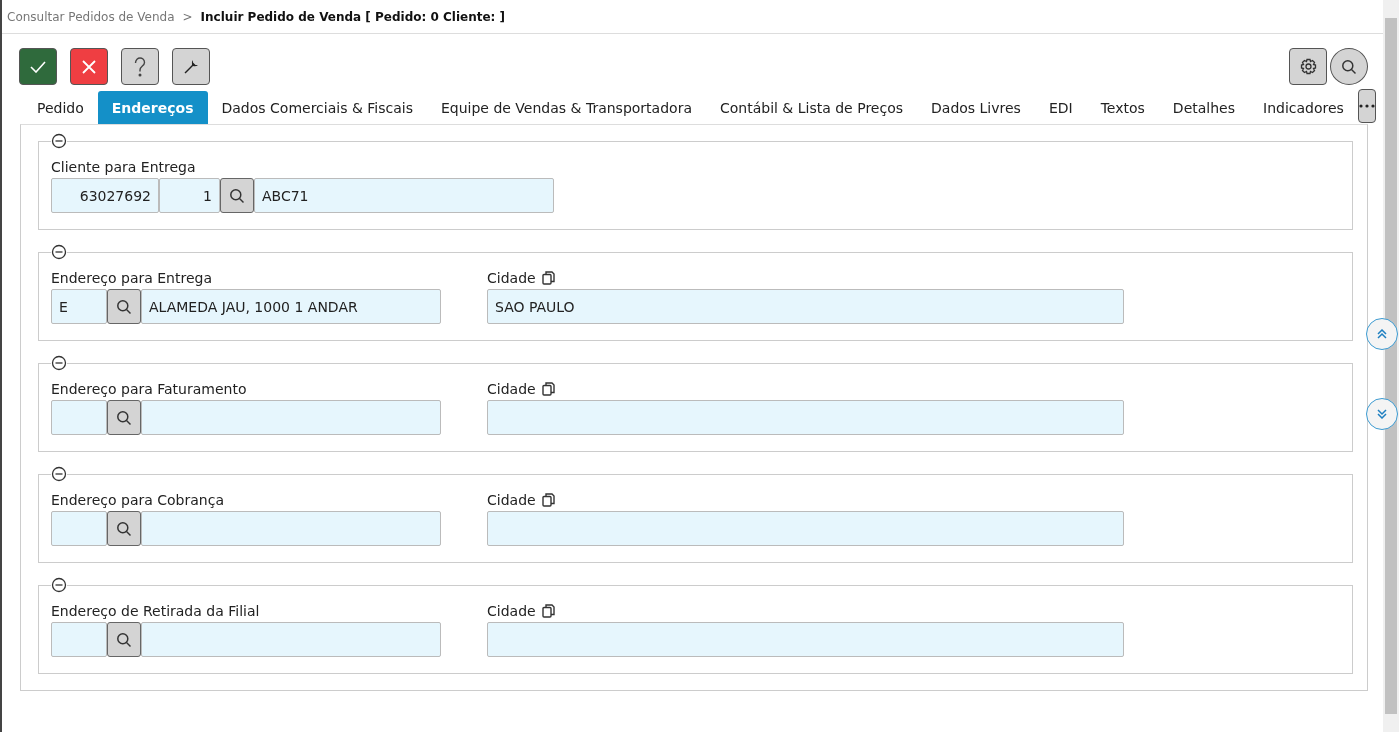  Describe the element at coordinates (1060, 107) in the screenshot. I see `tab: EDI` at that location.